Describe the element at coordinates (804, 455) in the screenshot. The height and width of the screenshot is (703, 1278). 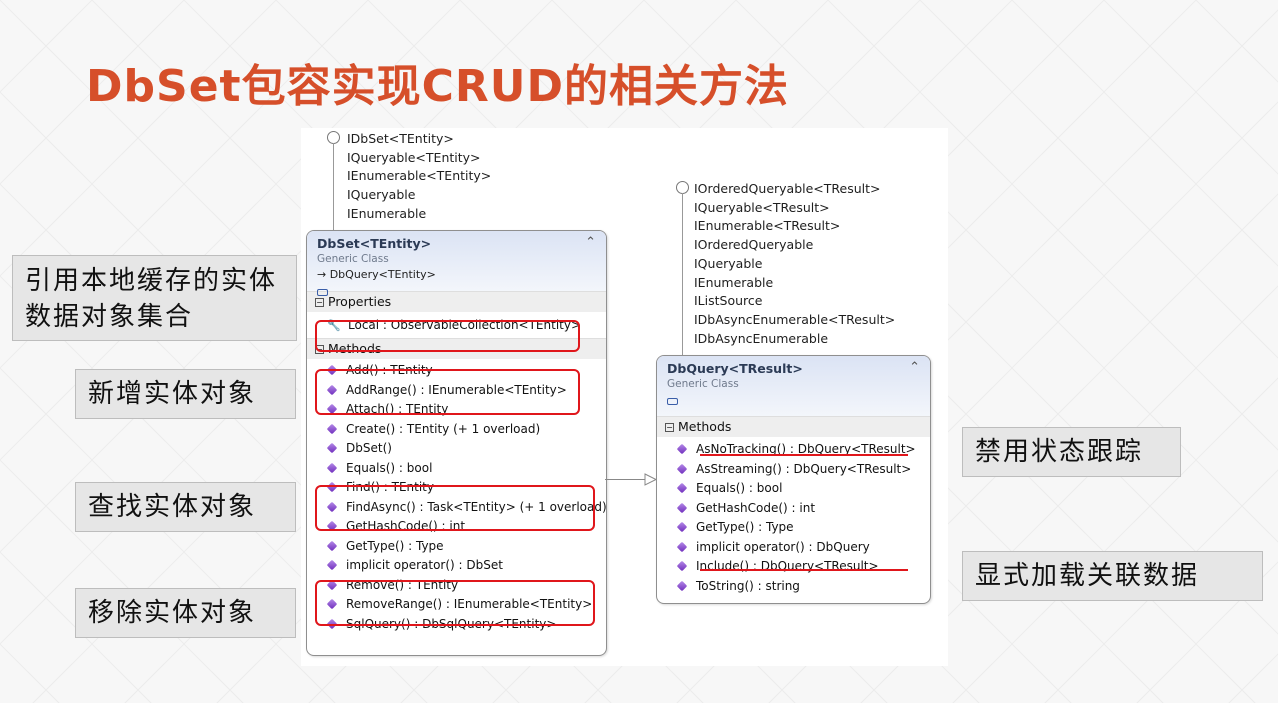
I see `underline-asnotracking` at that location.